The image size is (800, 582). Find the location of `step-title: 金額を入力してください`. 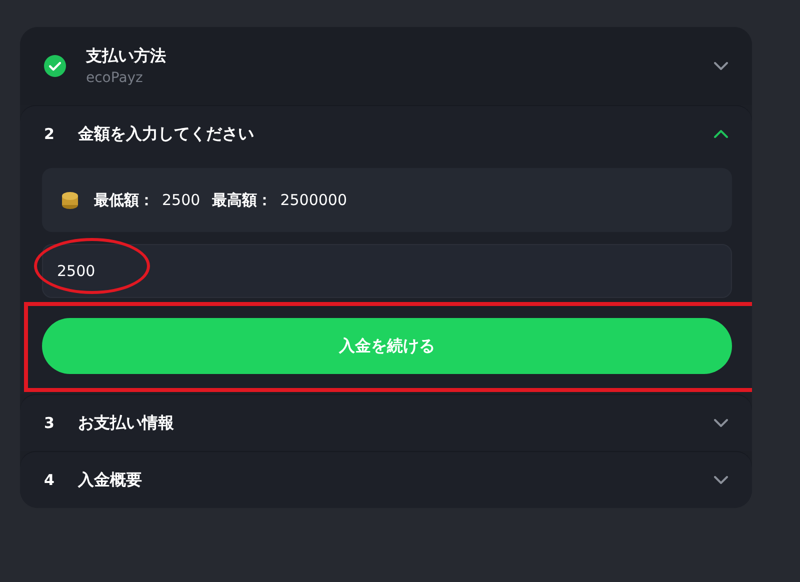

step-title: 金額を入力してください is located at coordinates (386, 134).